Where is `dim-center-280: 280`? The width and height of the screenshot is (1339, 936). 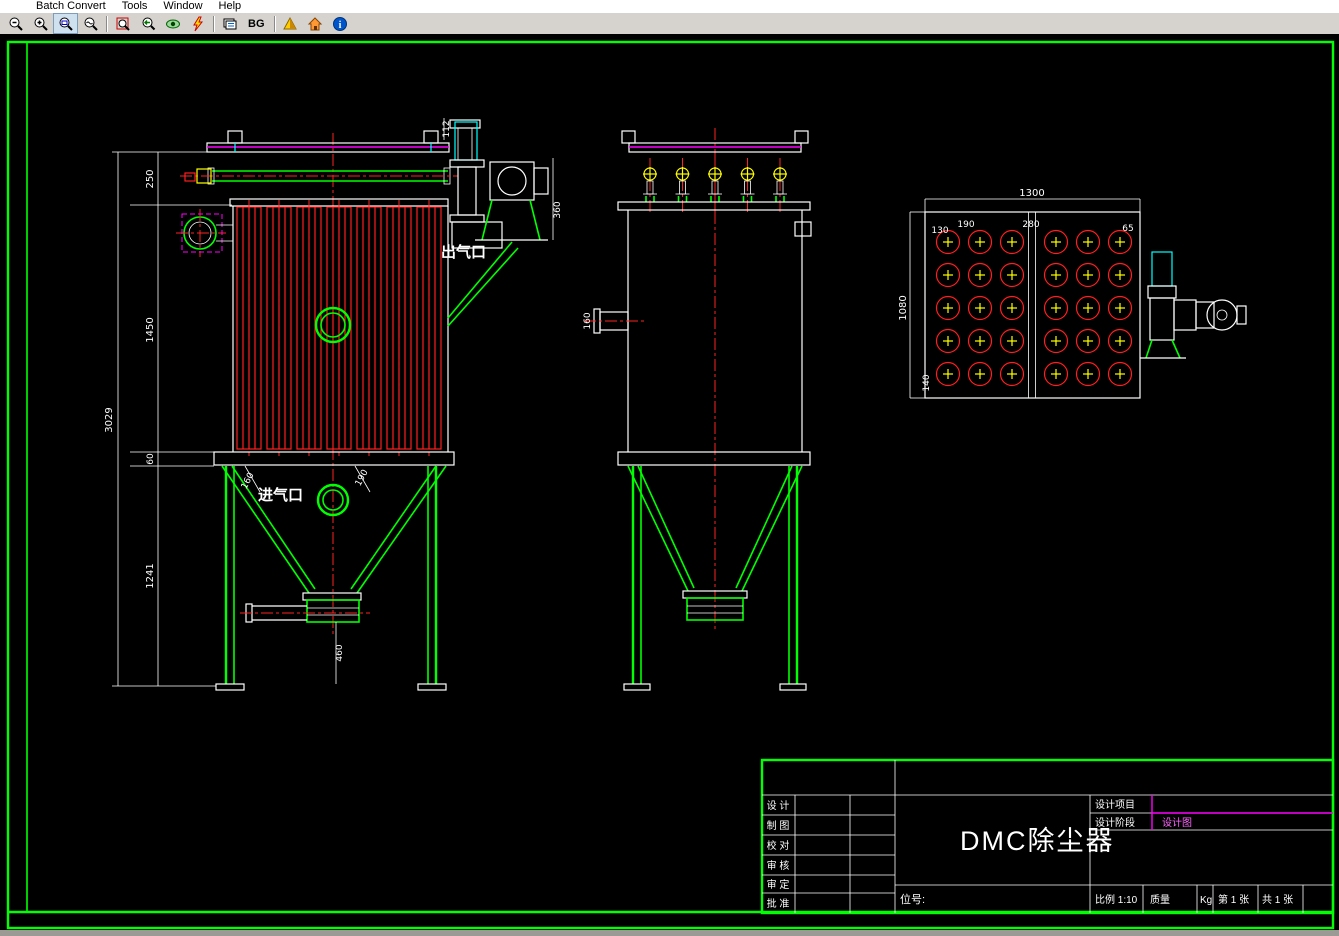
dim-center-280: 280 is located at coordinates (1030, 225).